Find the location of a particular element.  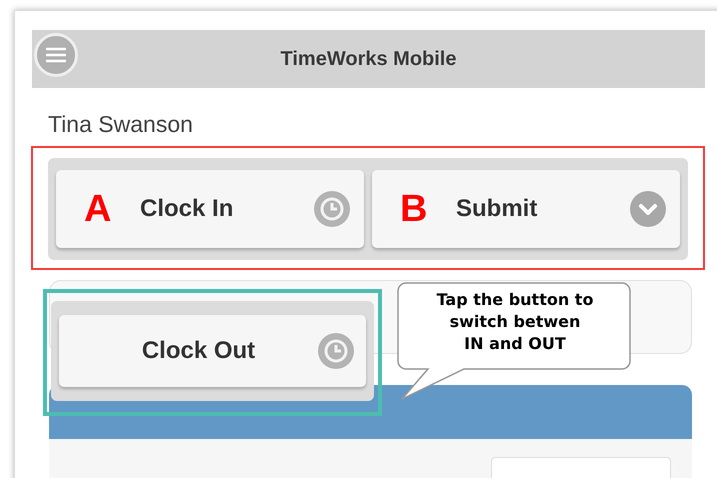

app-title: TimeWorks Mobile is located at coordinates (368, 59).